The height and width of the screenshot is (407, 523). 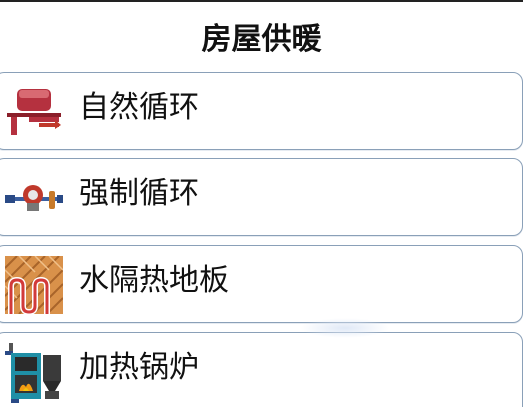 What do you see at coordinates (261, 1) in the screenshot?
I see `top-edge-divider` at bounding box center [261, 1].